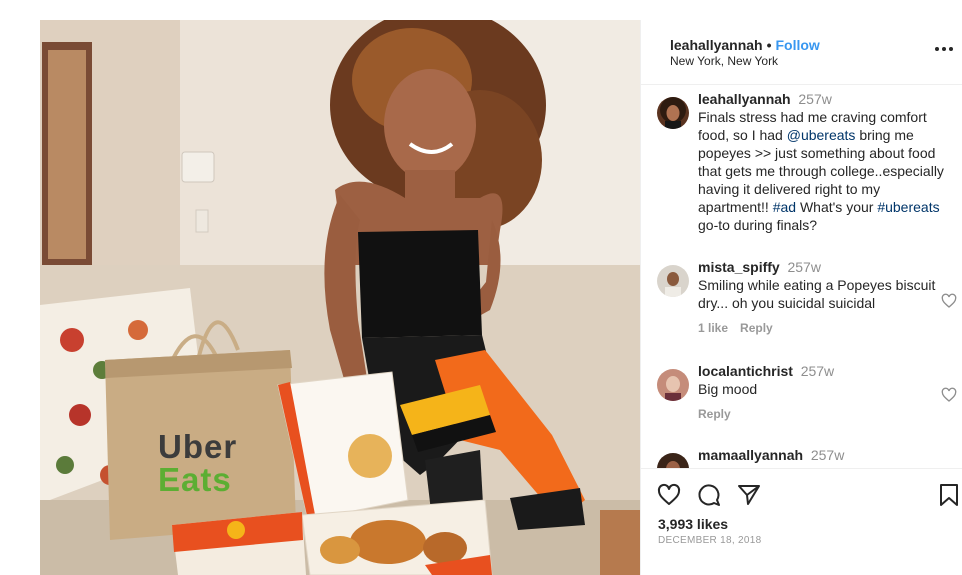  I want to click on post-actions: 3,993 likes DECEMBER 18, 2018, so click(801, 521).